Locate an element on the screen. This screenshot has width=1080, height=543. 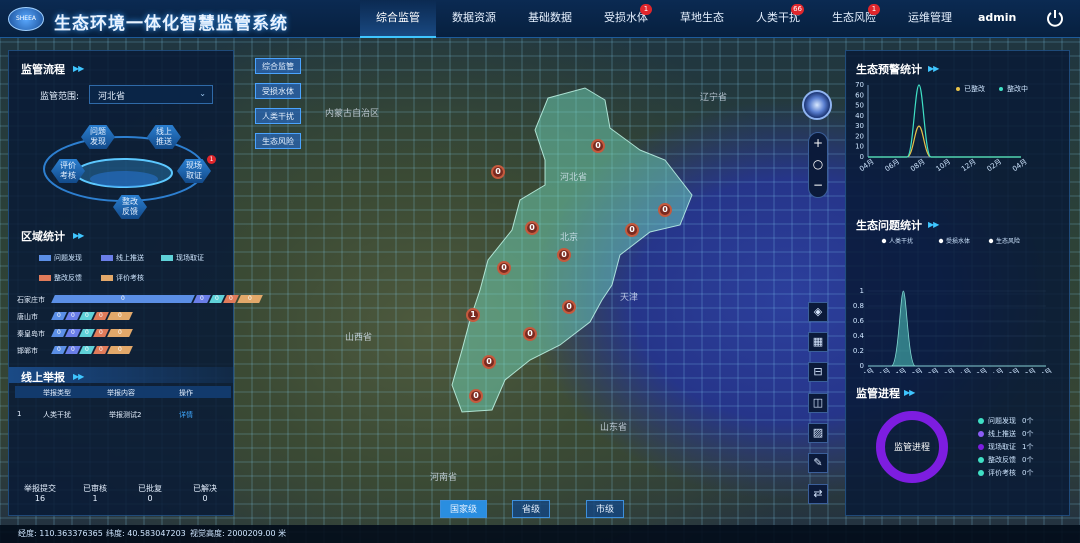
nav-item: 草地生态 is located at coordinates (702, 19).